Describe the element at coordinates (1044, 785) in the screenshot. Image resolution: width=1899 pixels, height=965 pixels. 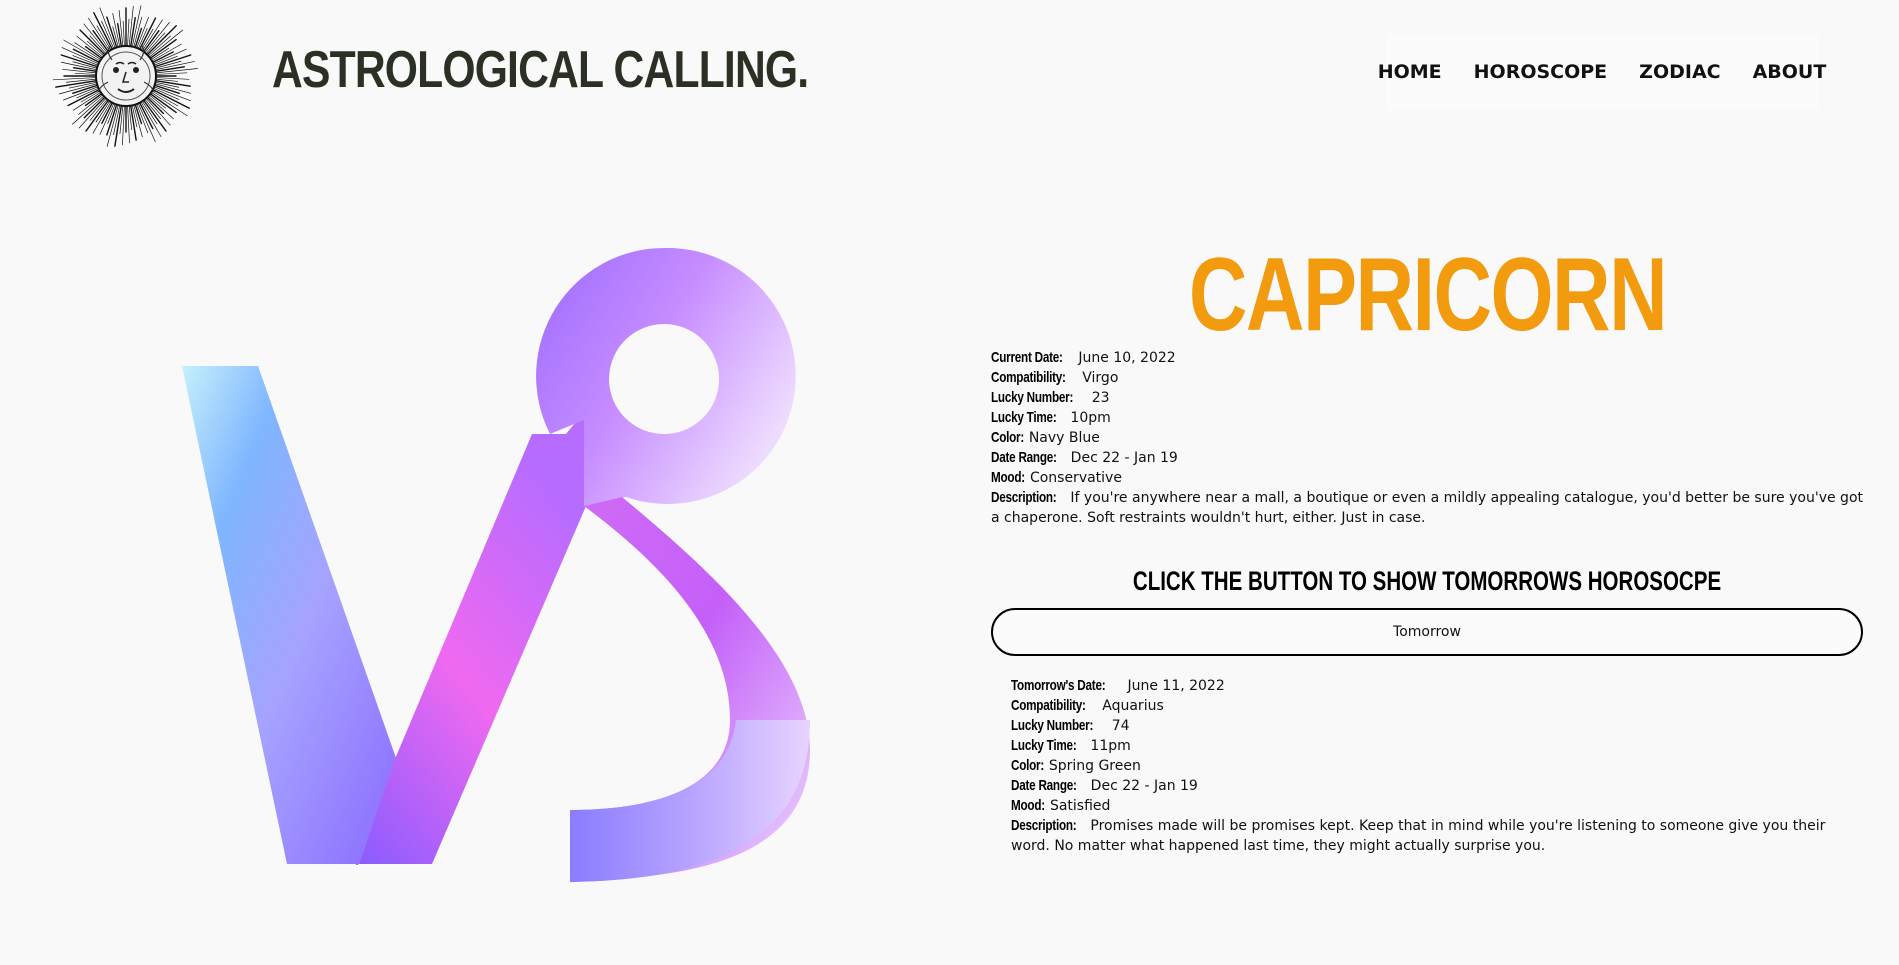
I see `tomorrow-date-range-label: Date Range:` at that location.